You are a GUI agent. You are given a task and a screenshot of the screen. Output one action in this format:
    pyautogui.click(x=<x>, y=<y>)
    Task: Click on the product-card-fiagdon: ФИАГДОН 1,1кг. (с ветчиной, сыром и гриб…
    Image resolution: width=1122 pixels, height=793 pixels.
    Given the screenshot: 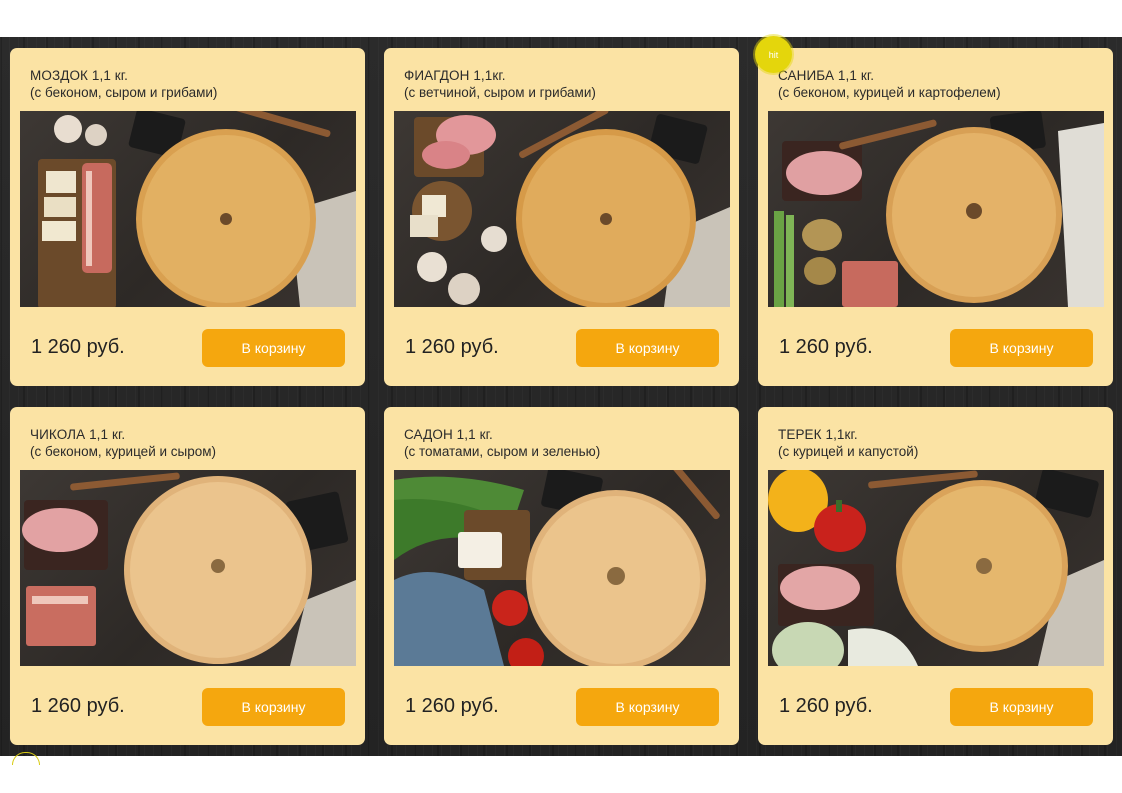 What is the action you would take?
    pyautogui.click(x=561, y=217)
    